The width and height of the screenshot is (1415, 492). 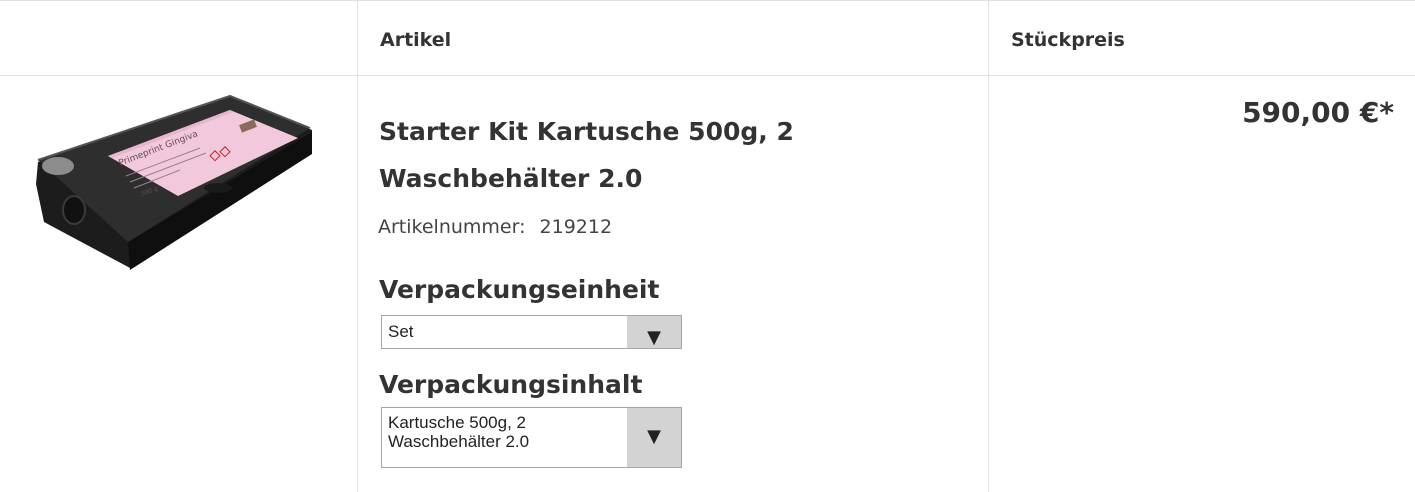 What do you see at coordinates (1068, 40) in the screenshot?
I see `column-header-unit-price: Stückpreis` at bounding box center [1068, 40].